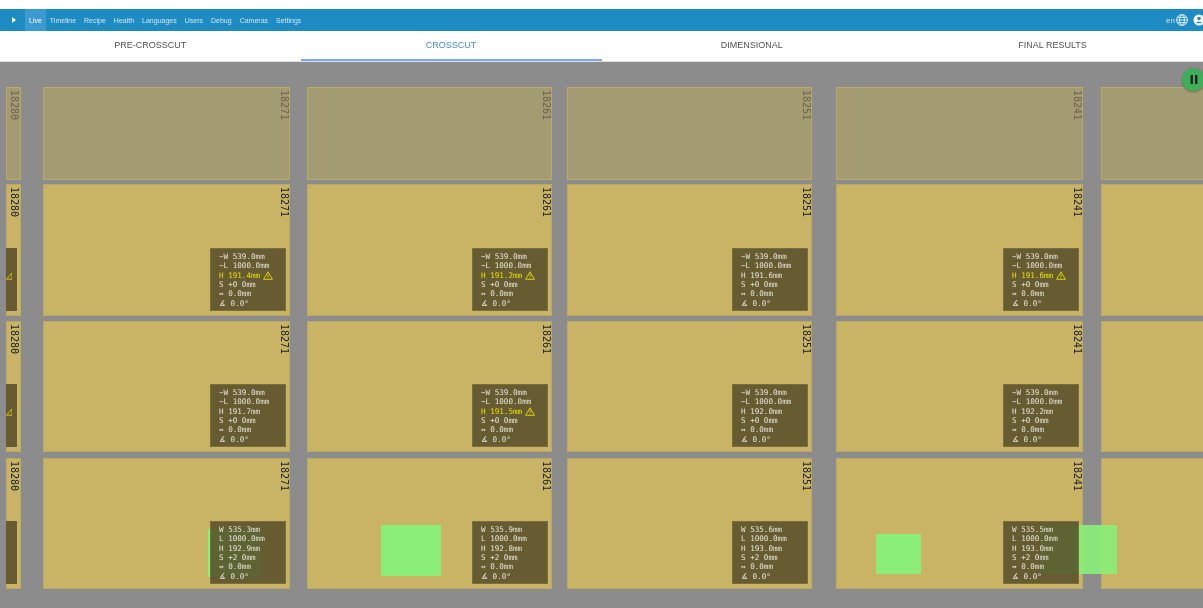  What do you see at coordinates (1182, 20) in the screenshot?
I see `globe-icon` at bounding box center [1182, 20].